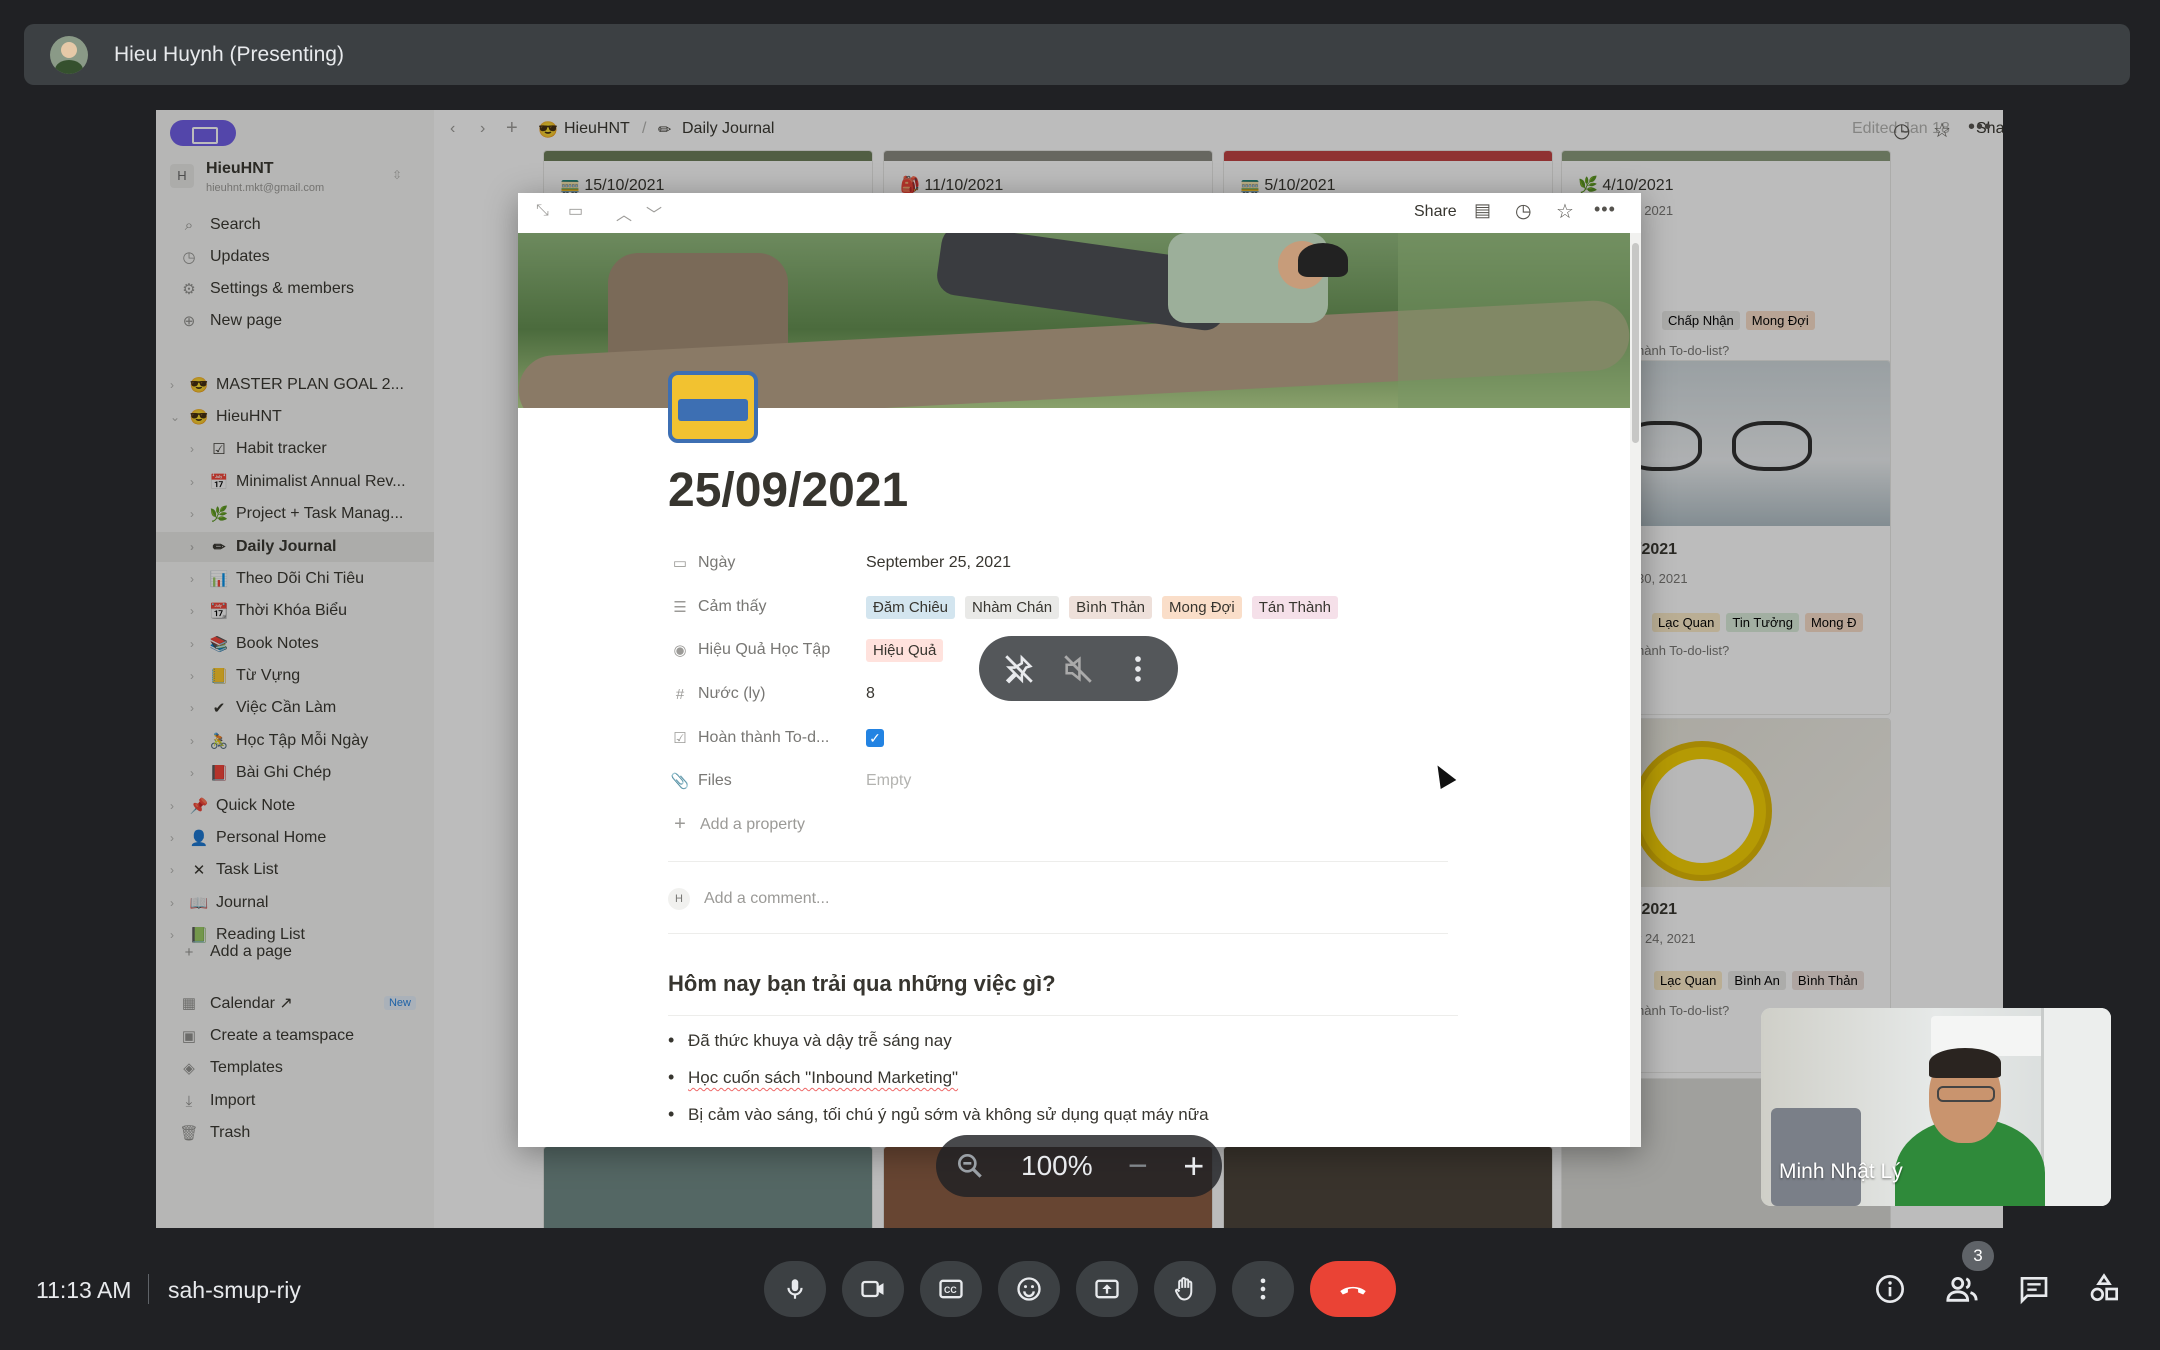  Describe the element at coordinates (295, 579) in the screenshot. I see `sidebar-page-item: › 📊 Theo Dõi Chi Tiêu` at that location.